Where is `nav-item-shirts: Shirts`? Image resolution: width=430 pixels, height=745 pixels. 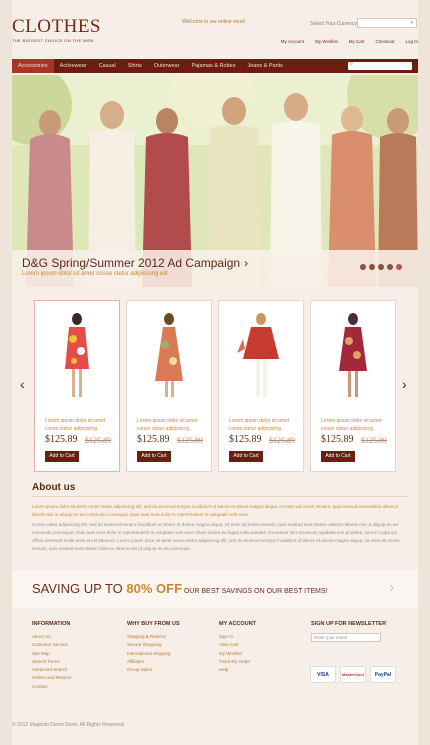 nav-item-shirts: Shirts is located at coordinates (135, 66).